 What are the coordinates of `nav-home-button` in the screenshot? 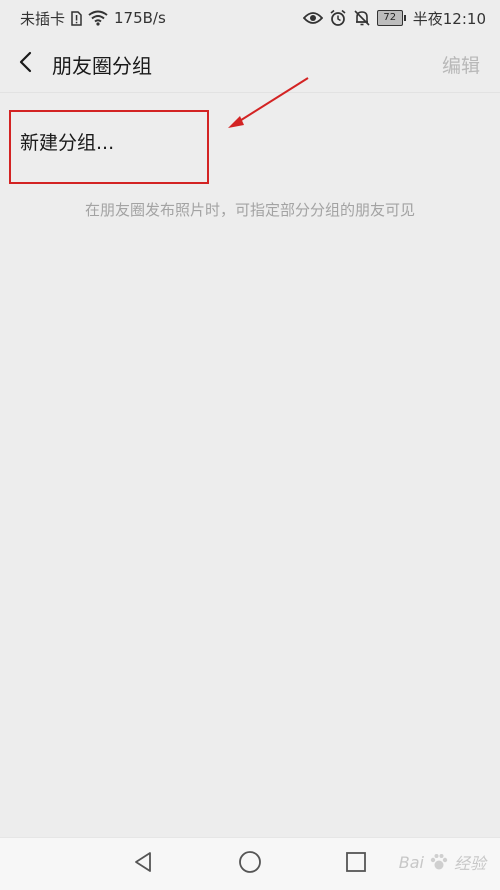 It's located at (250, 864).